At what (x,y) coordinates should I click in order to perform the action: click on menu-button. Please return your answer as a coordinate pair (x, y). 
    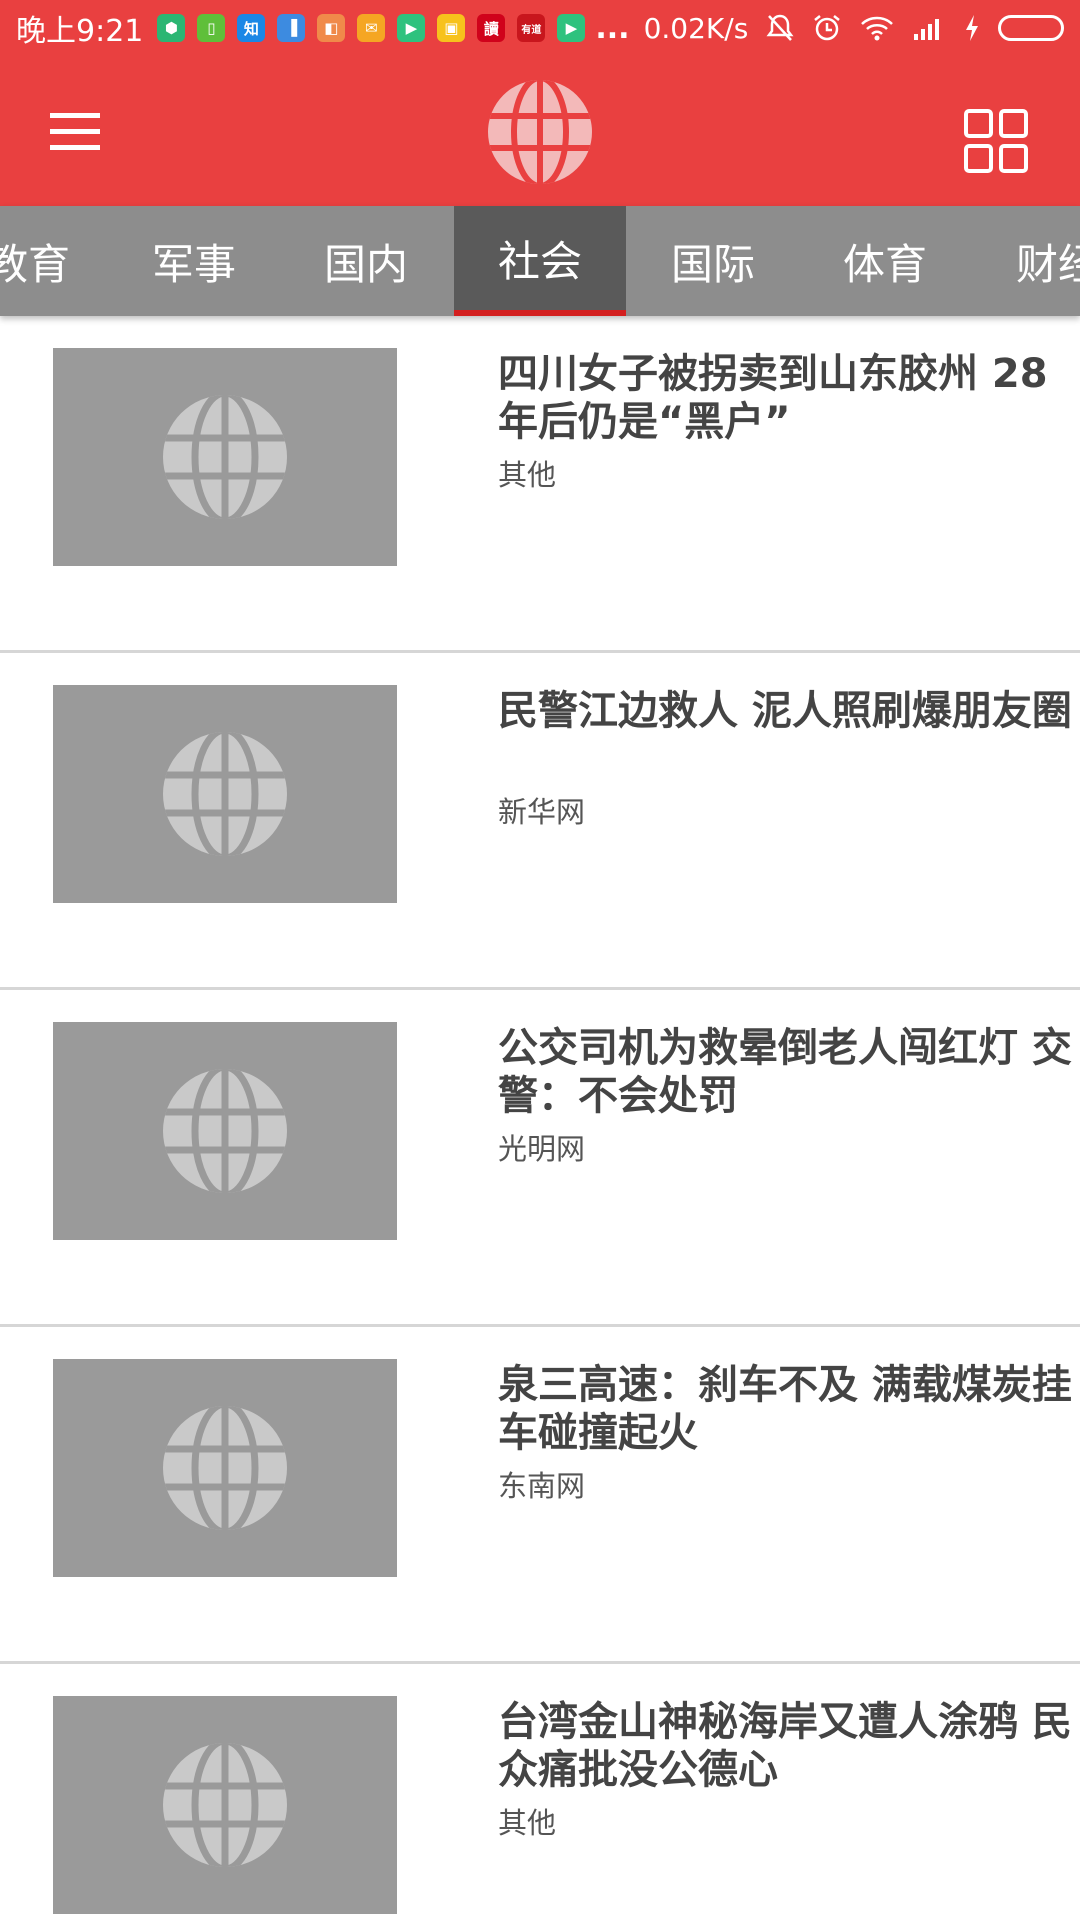
    Looking at the image, I should click on (76, 131).